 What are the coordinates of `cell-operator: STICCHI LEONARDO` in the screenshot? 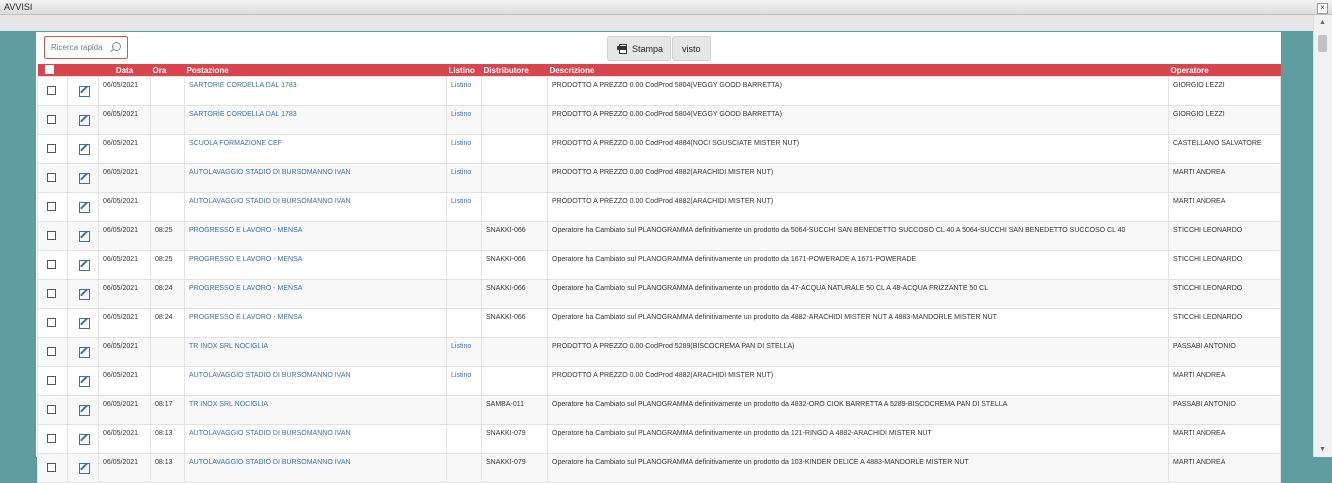 It's located at (1224, 265).